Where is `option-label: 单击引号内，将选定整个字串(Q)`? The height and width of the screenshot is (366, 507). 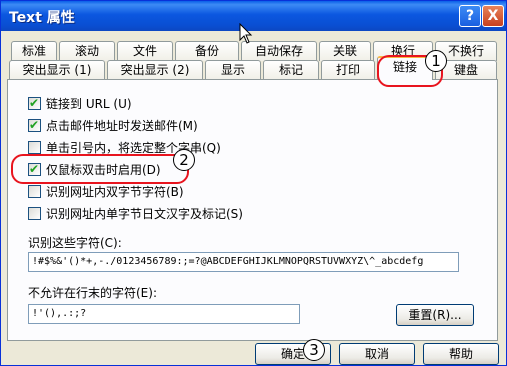
option-label: 单击引号内，将选定整个字串(Q) is located at coordinates (133, 148).